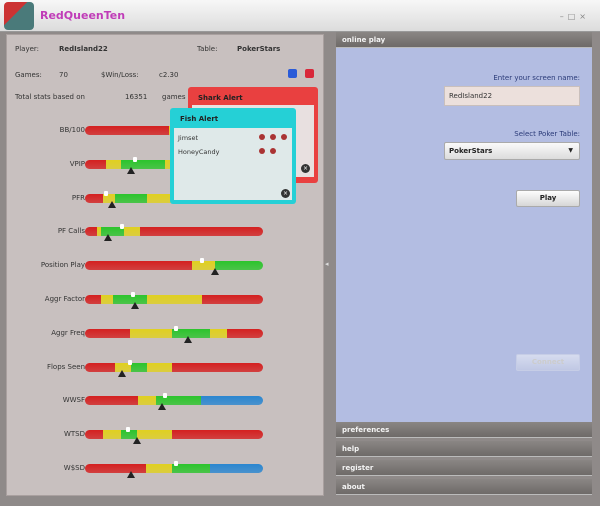 Image resolution: width=600 pixels, height=506 pixels. What do you see at coordinates (285, 193) in the screenshot?
I see `fish-close-icon: ×` at bounding box center [285, 193].